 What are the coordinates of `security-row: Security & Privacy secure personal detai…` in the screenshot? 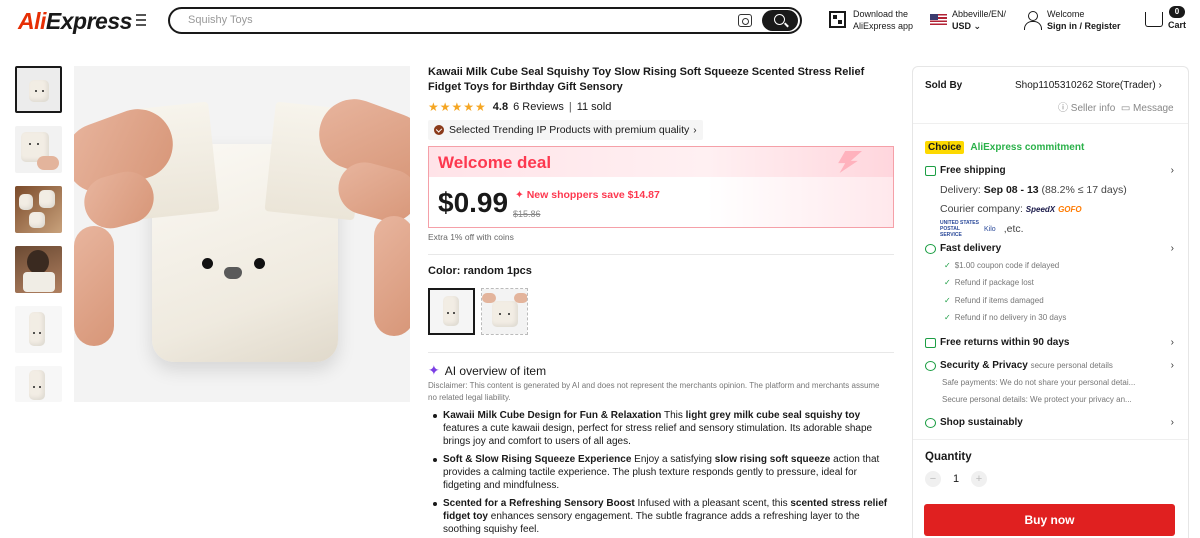 It's located at (1019, 365).